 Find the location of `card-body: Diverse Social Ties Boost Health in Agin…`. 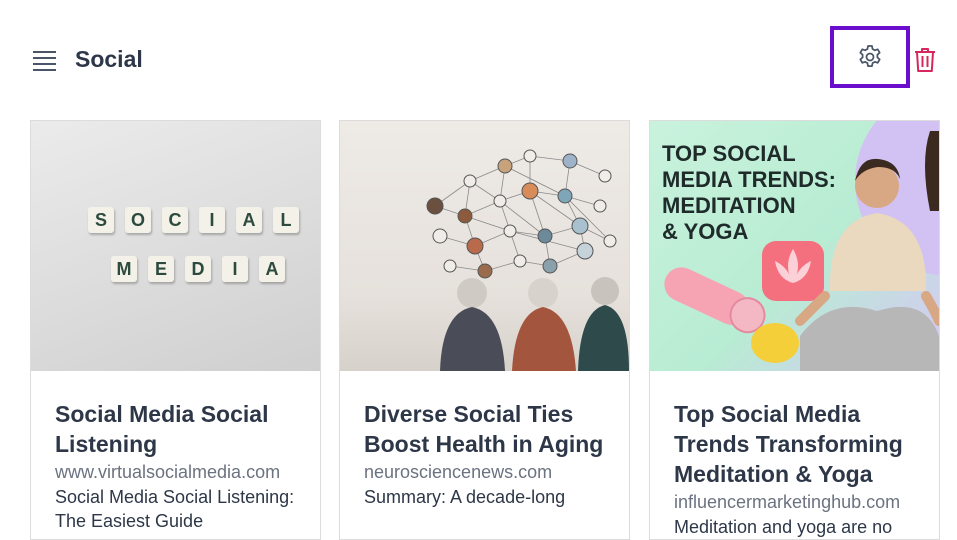

card-body: Diverse Social Ties Boost Health in Agin… is located at coordinates (489, 454).